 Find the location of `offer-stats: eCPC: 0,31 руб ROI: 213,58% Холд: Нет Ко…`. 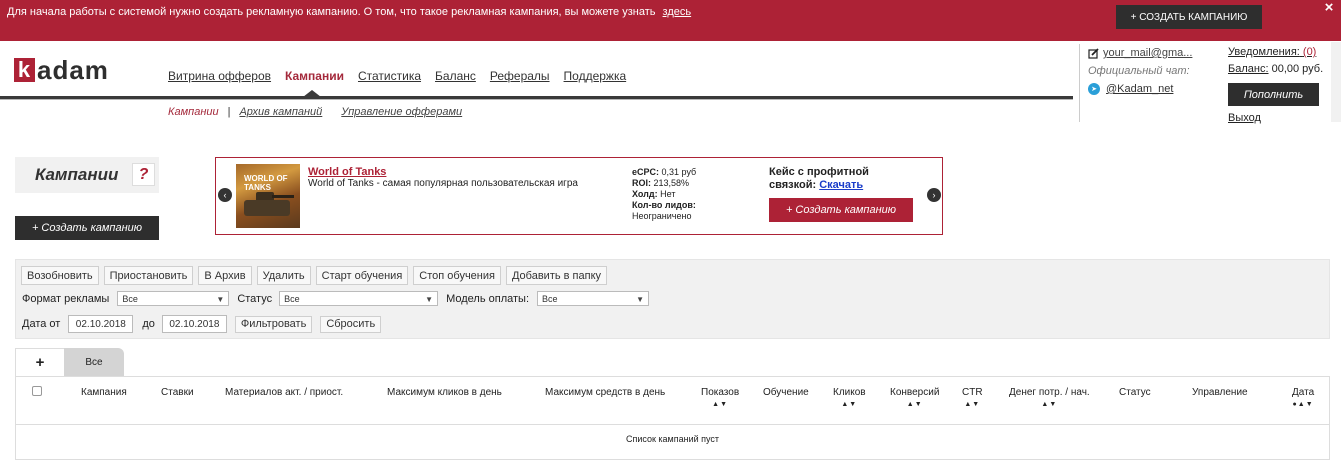

offer-stats: eCPC: 0,31 руб ROI: 213,58% Холд: Нет Ко… is located at coordinates (664, 194).